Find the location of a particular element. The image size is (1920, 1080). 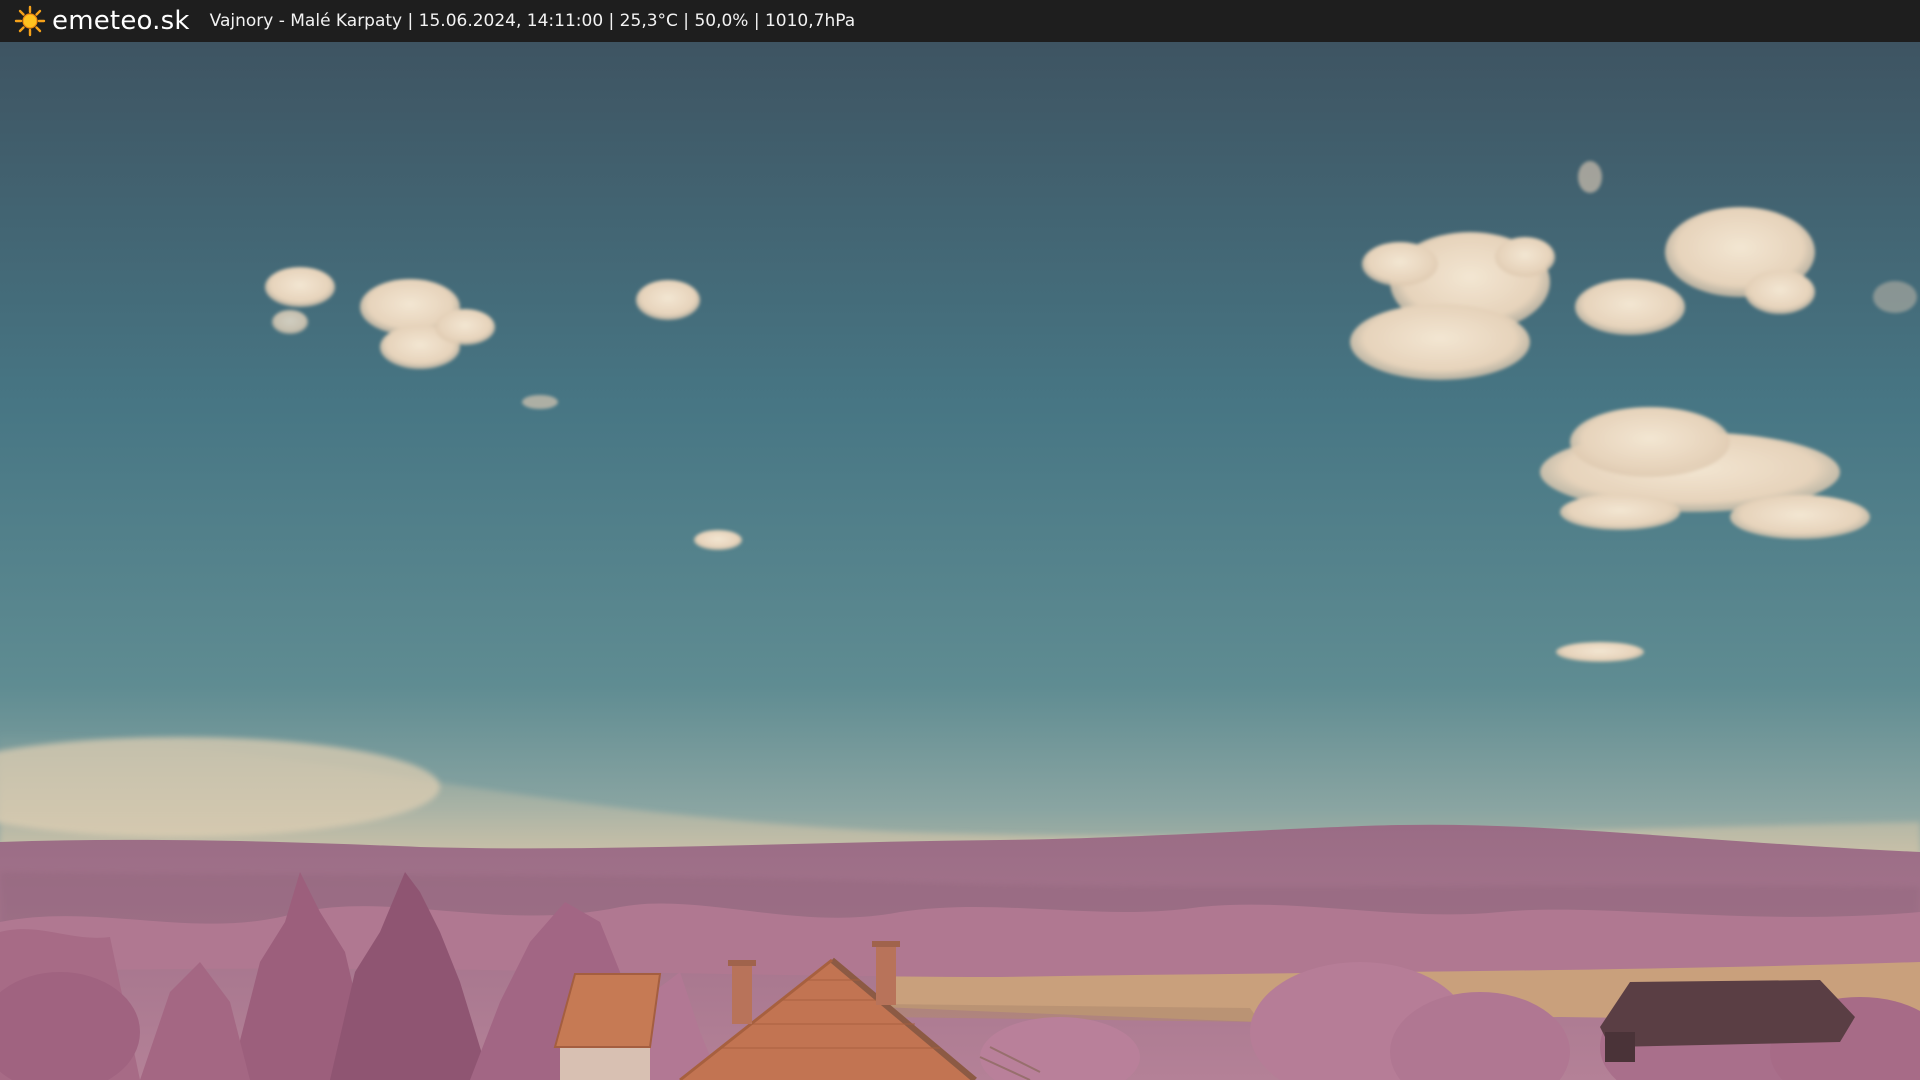

chimney-left is located at coordinates (742, 994).